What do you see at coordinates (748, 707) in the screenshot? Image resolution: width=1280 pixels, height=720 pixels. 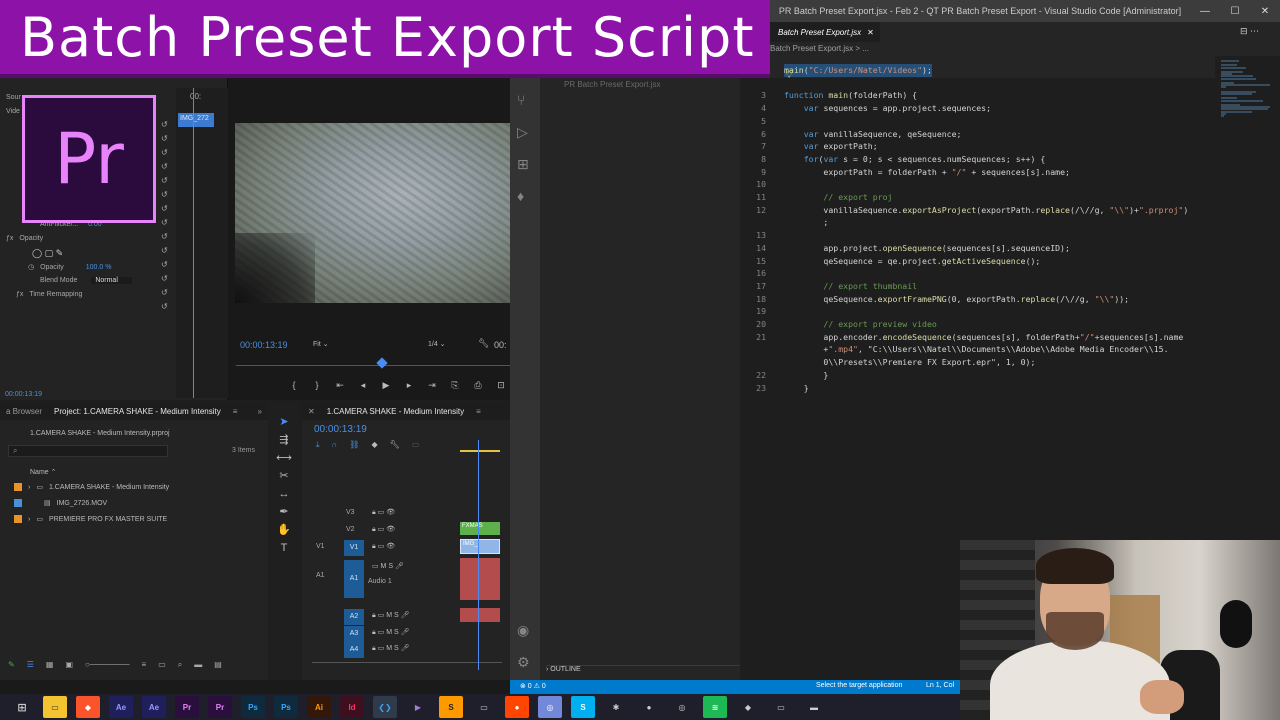 I see `app-icon: ◆` at bounding box center [748, 707].